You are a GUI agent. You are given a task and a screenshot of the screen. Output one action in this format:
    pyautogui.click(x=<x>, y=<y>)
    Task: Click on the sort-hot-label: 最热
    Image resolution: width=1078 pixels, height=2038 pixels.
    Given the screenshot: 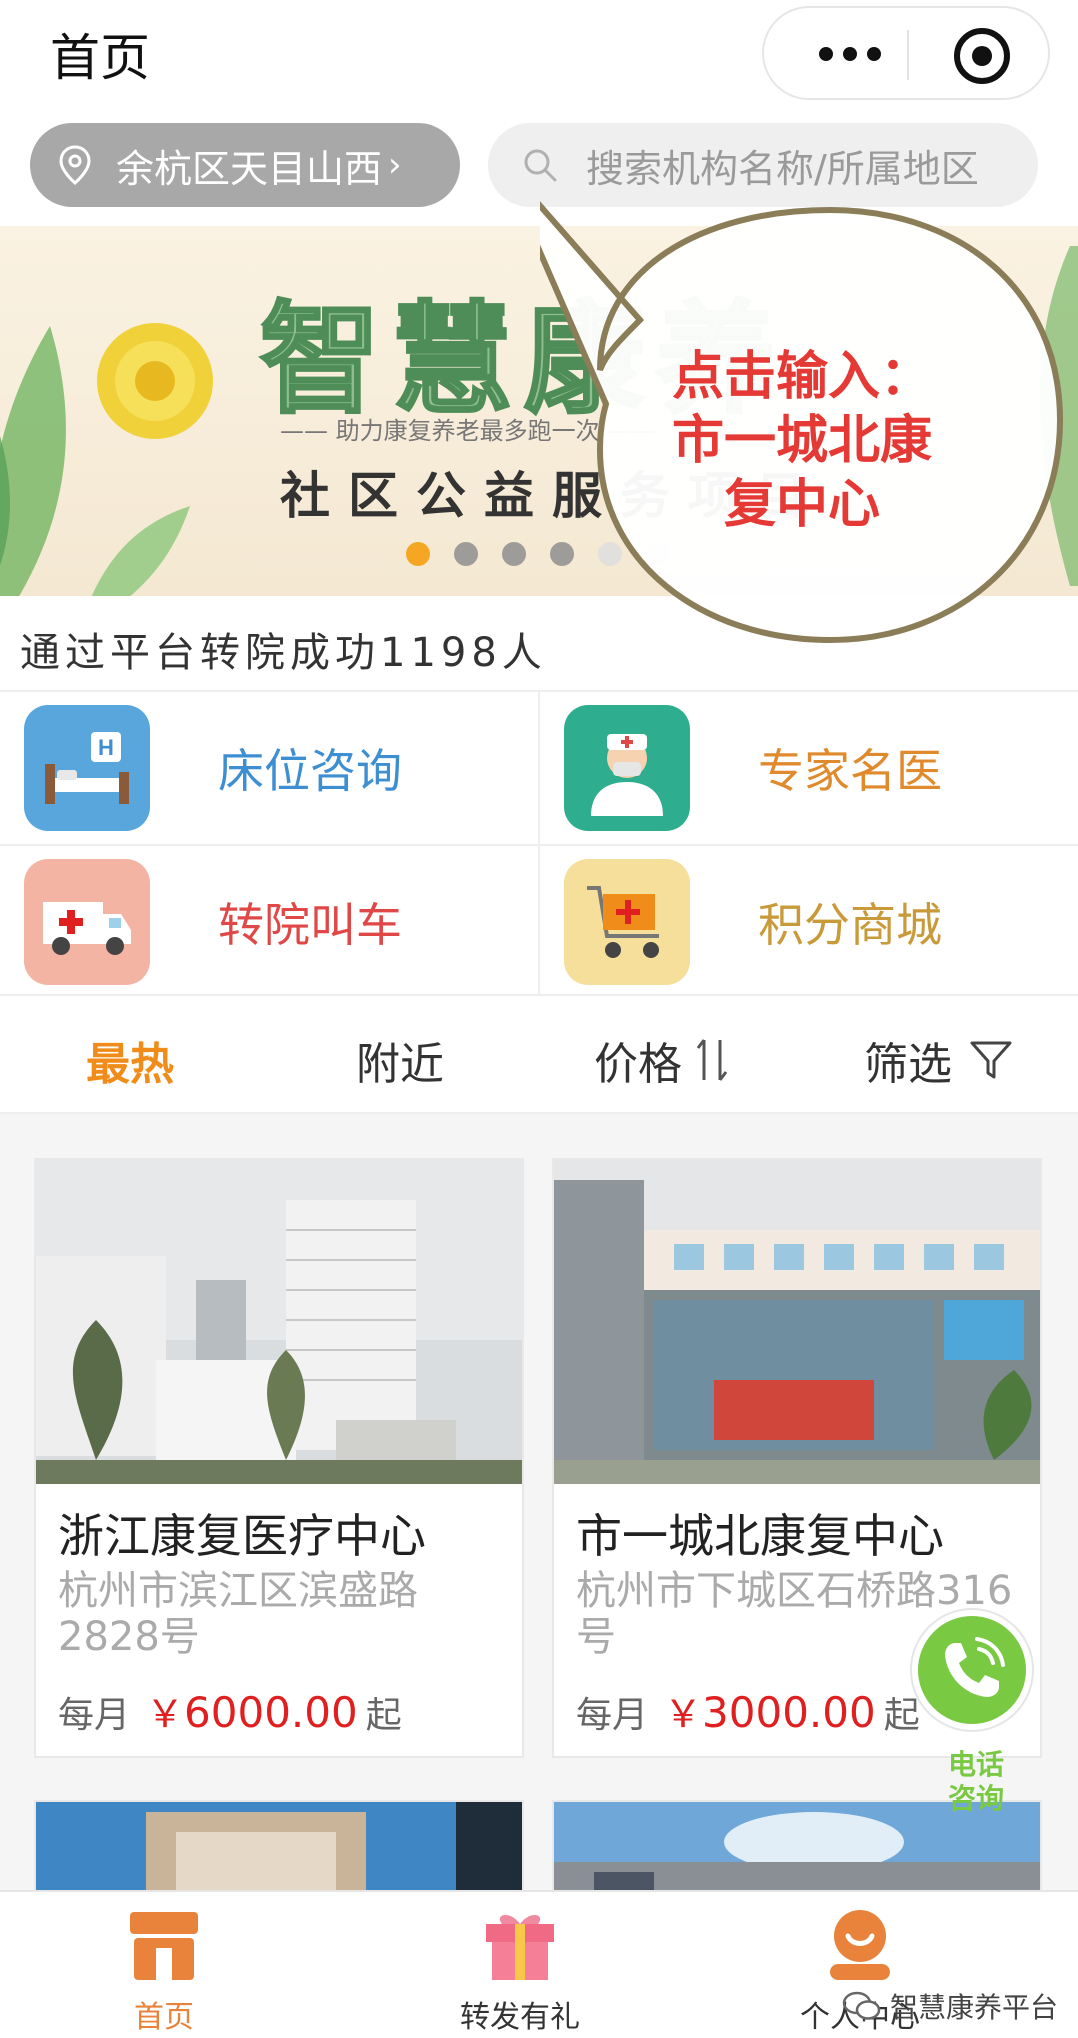 What is the action you would take?
    pyautogui.click(x=130, y=1064)
    